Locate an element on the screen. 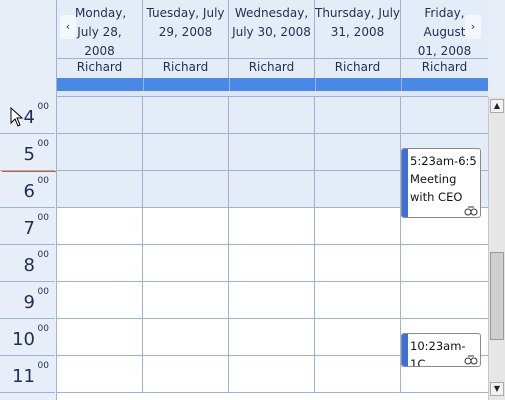 The width and height of the screenshot is (505, 400). hour-label: 6 00 is located at coordinates (27, 189).